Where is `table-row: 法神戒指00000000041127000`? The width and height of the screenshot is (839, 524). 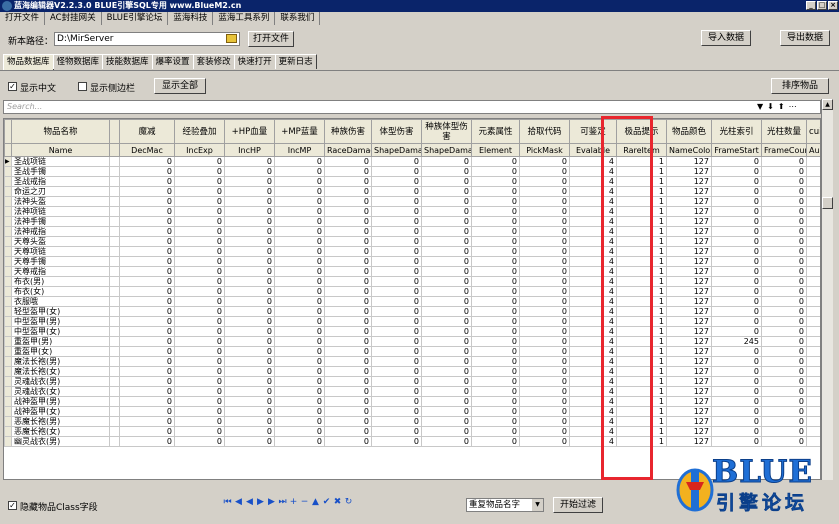 table-row: 法神戒指00000000041127000 is located at coordinates (412, 231).